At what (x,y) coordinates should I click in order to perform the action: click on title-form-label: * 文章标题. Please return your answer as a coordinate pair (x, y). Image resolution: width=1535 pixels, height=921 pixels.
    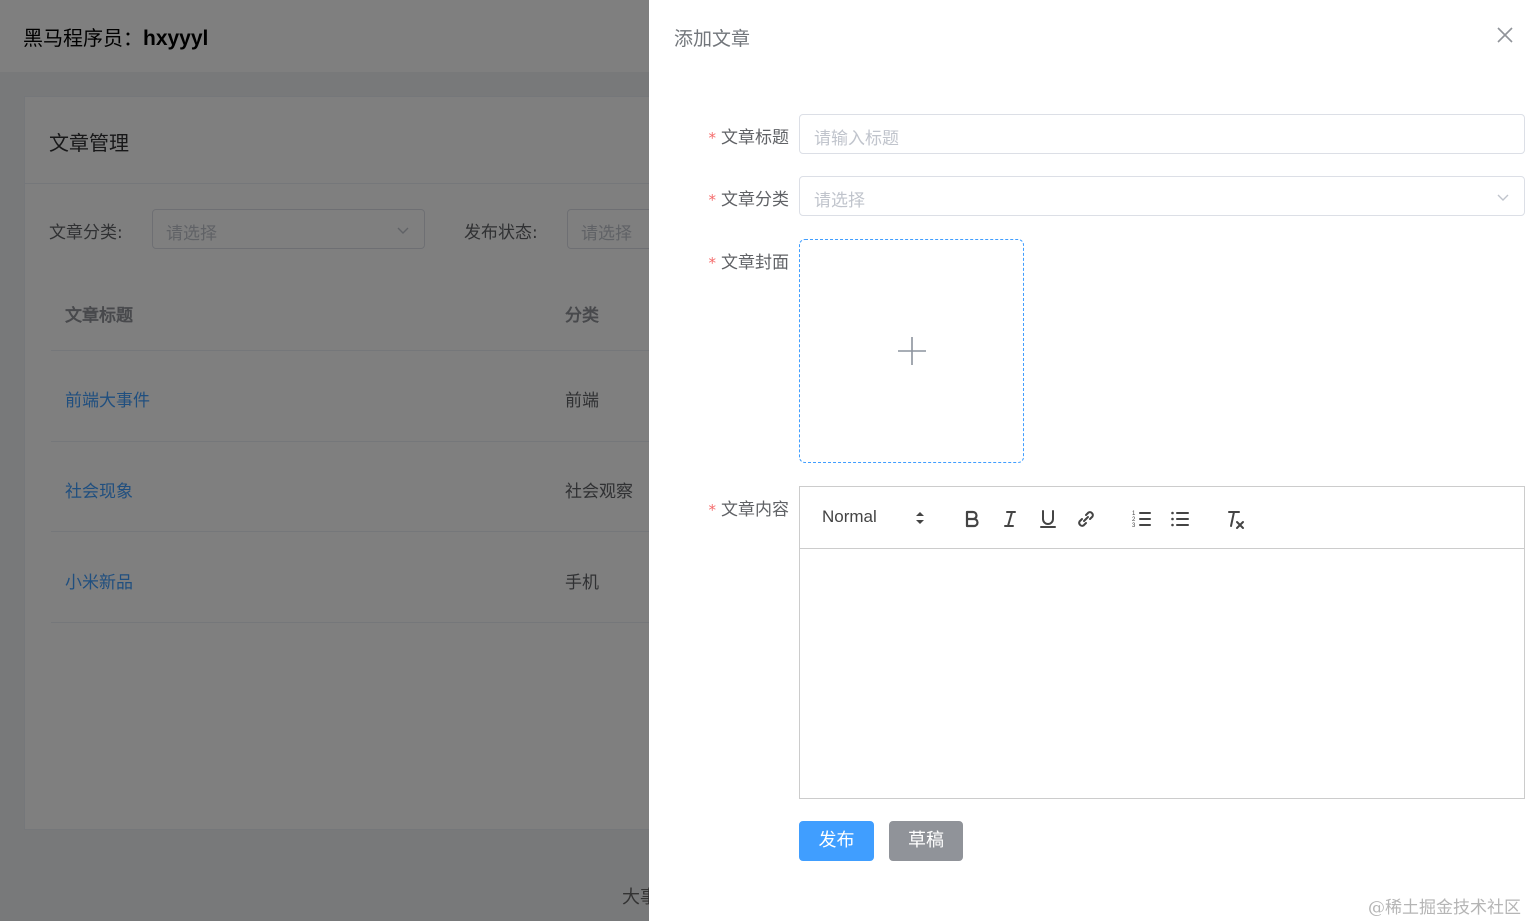
    Looking at the image, I should click on (719, 135).